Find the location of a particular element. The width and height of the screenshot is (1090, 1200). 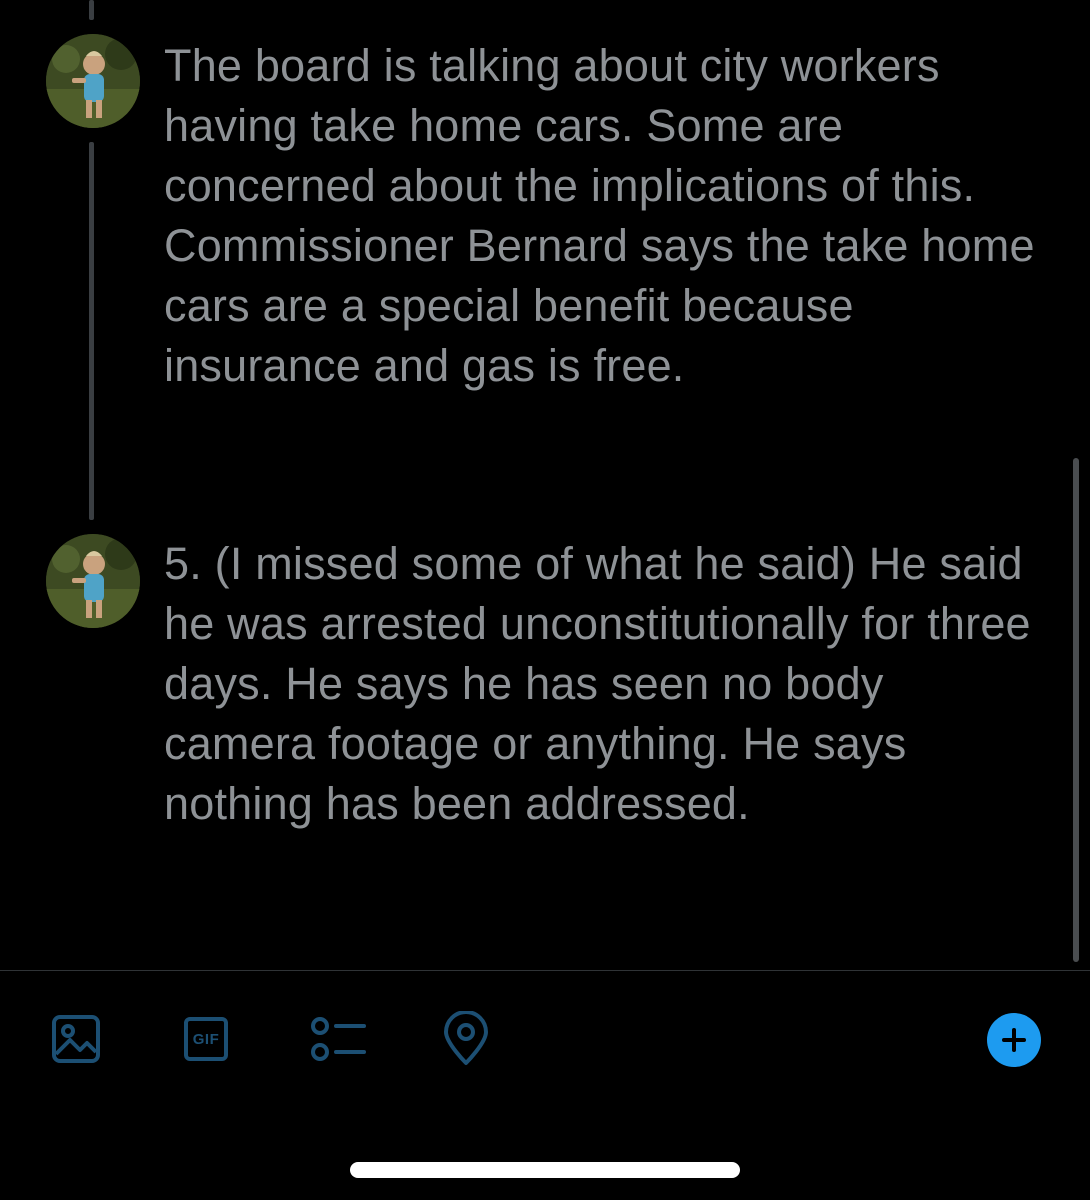

home-indicator is located at coordinates (545, 1170).